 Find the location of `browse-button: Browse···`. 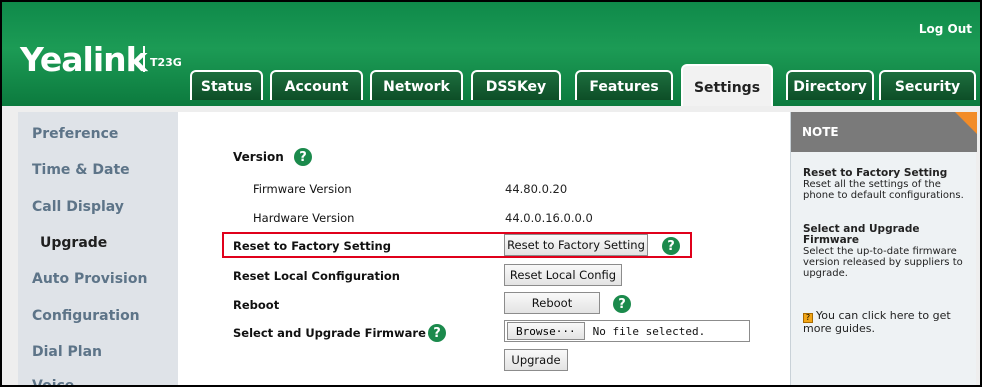

browse-button: Browse··· is located at coordinates (546, 331).